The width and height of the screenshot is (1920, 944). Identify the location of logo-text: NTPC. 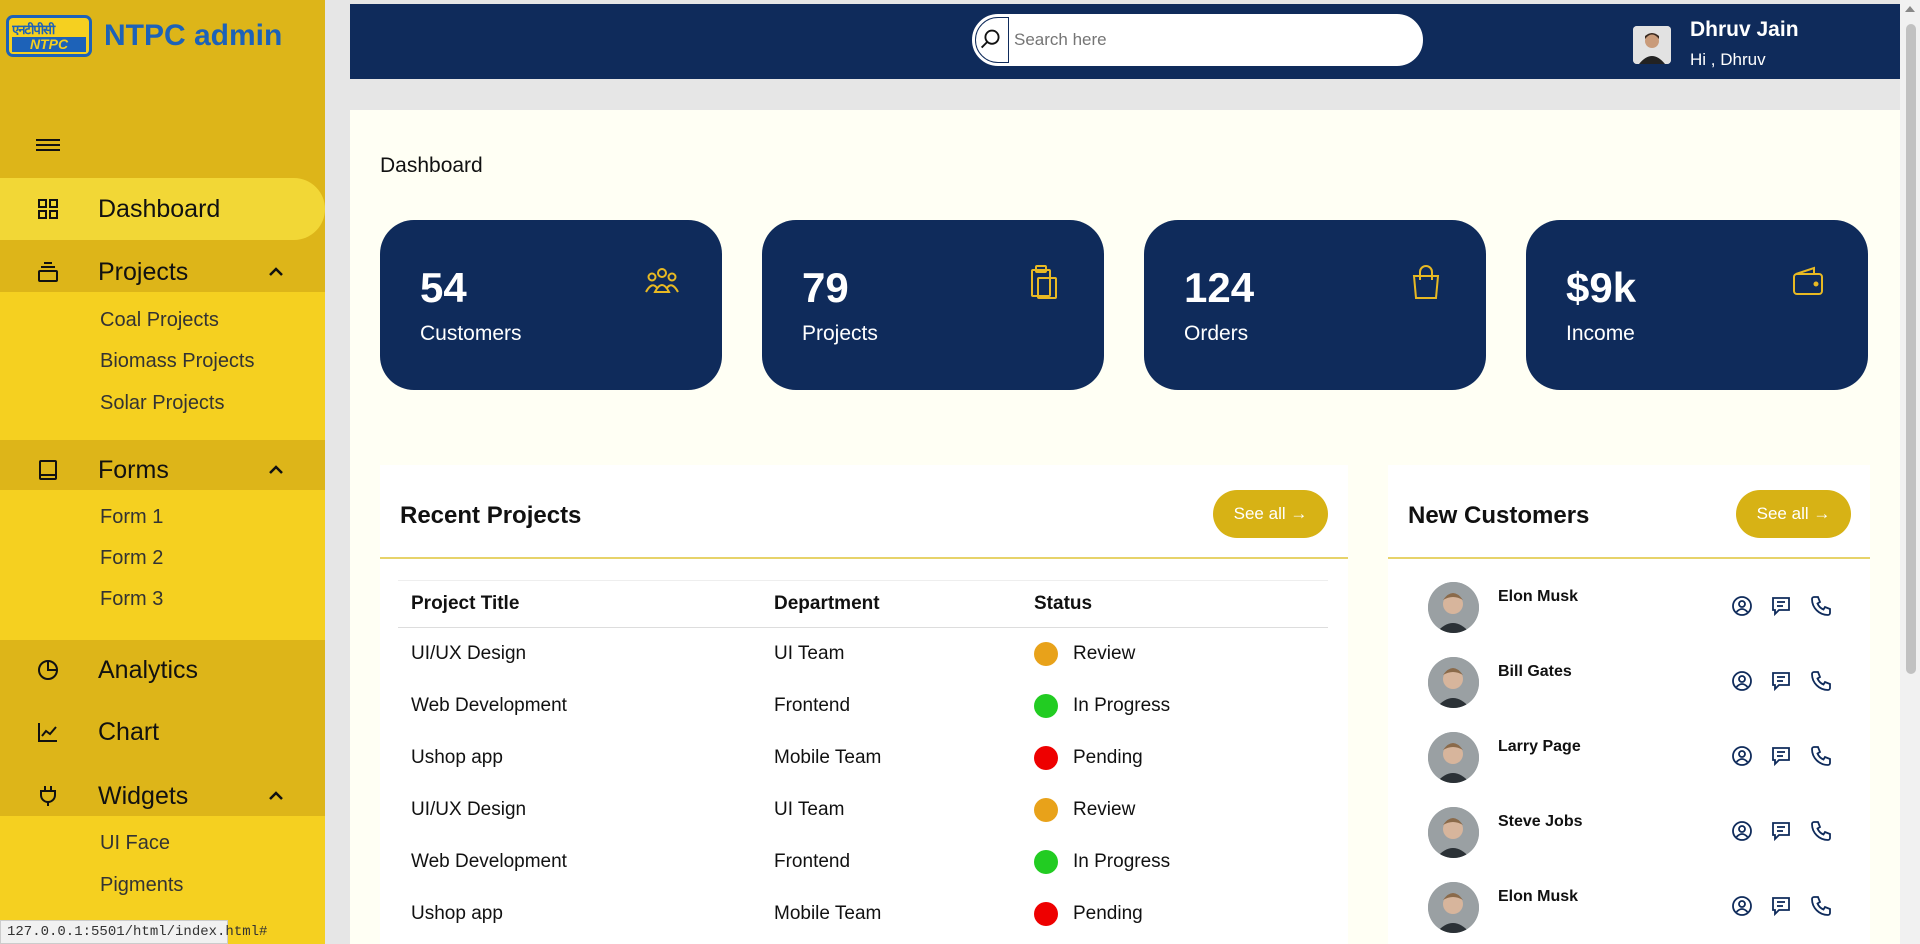
(49, 44).